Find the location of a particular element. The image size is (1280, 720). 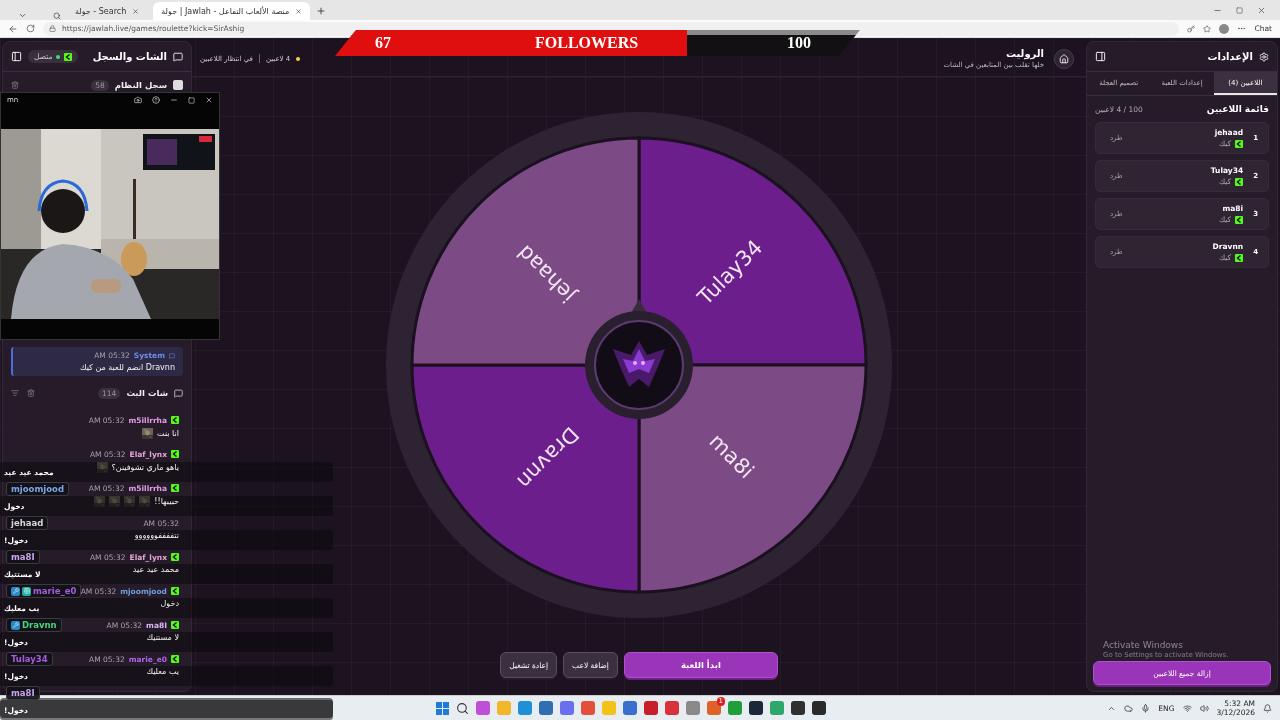

game-title: الروليت is located at coordinates (1024, 53).